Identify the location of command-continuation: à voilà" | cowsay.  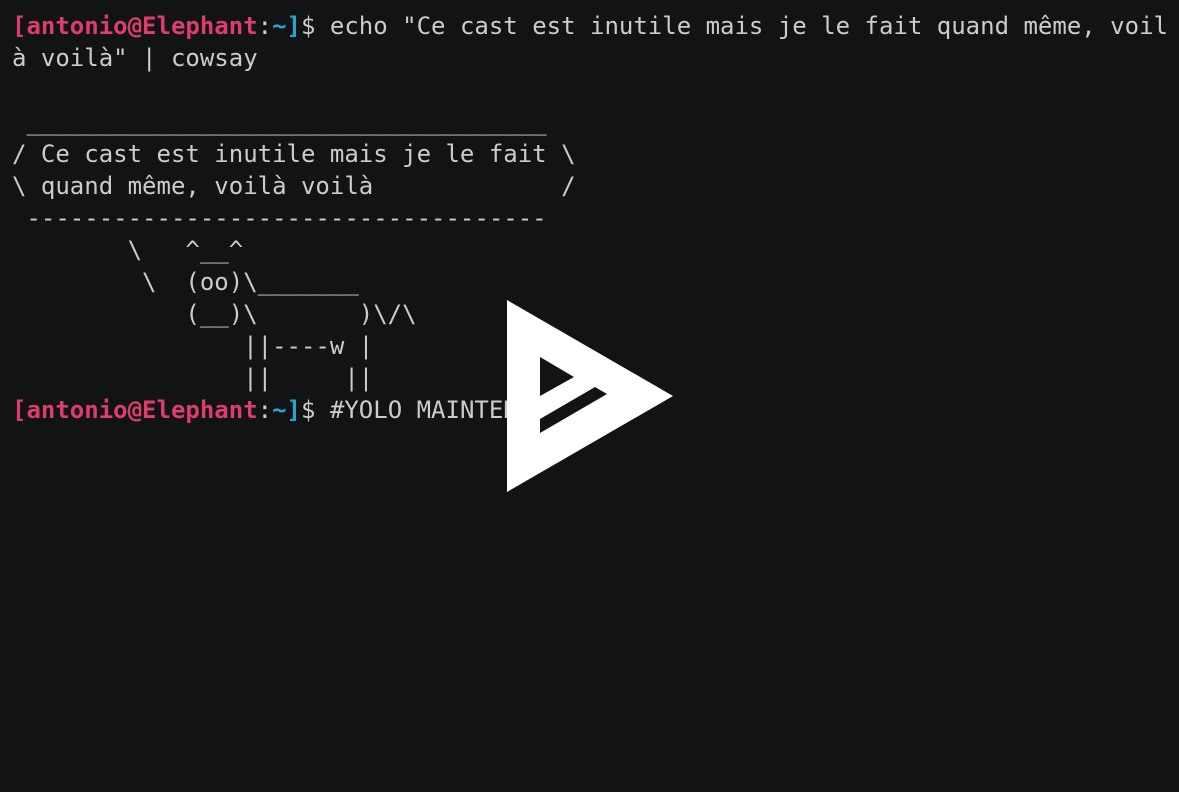
(135, 58).